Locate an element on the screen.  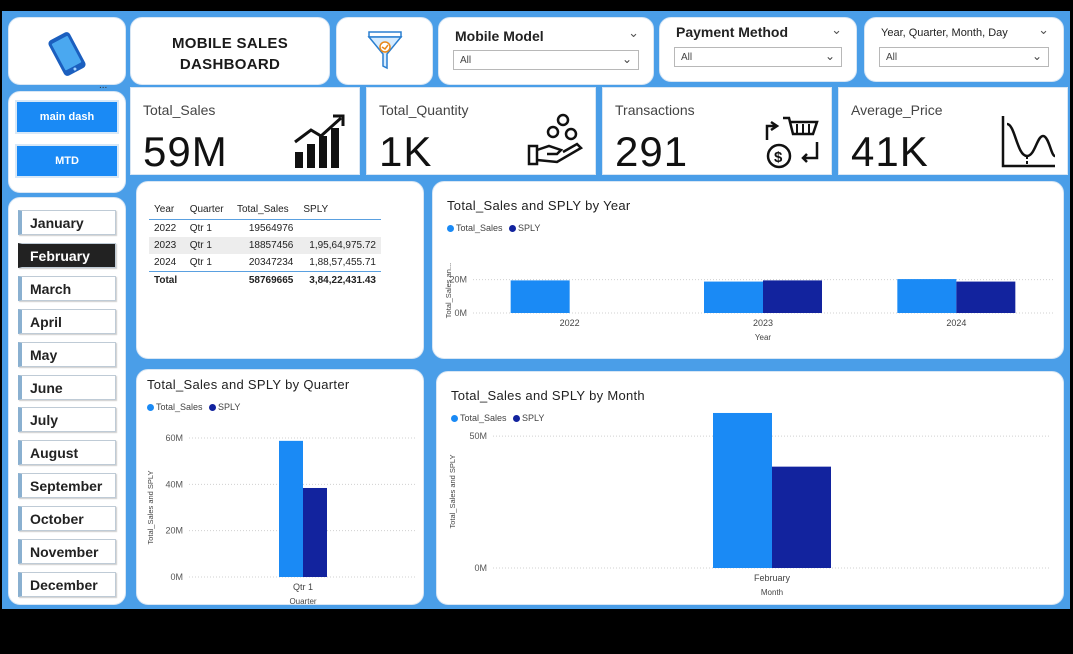
table-cell: 2022 is located at coordinates (165, 228).